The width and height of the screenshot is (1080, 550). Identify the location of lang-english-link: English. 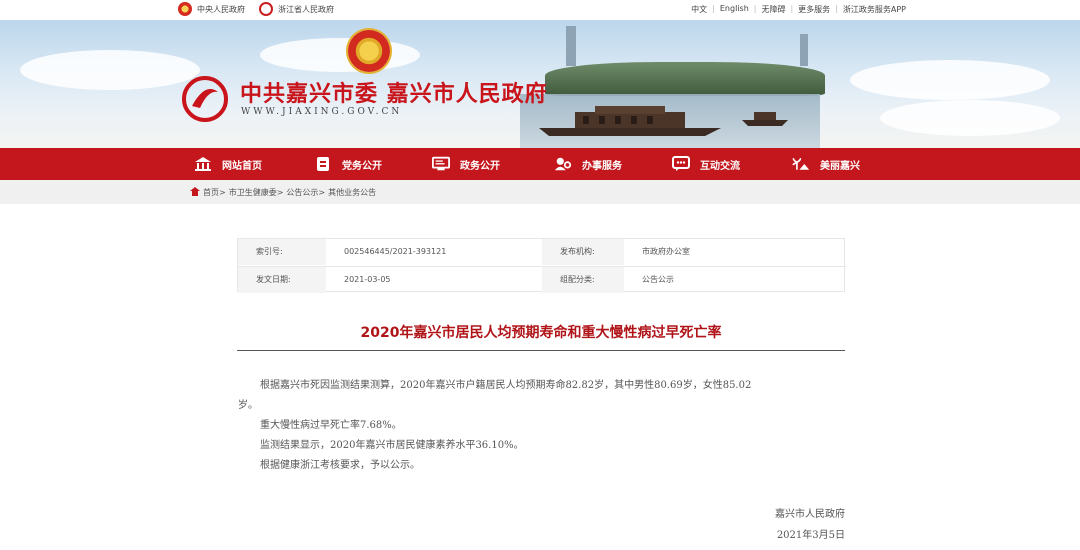
(734, 9).